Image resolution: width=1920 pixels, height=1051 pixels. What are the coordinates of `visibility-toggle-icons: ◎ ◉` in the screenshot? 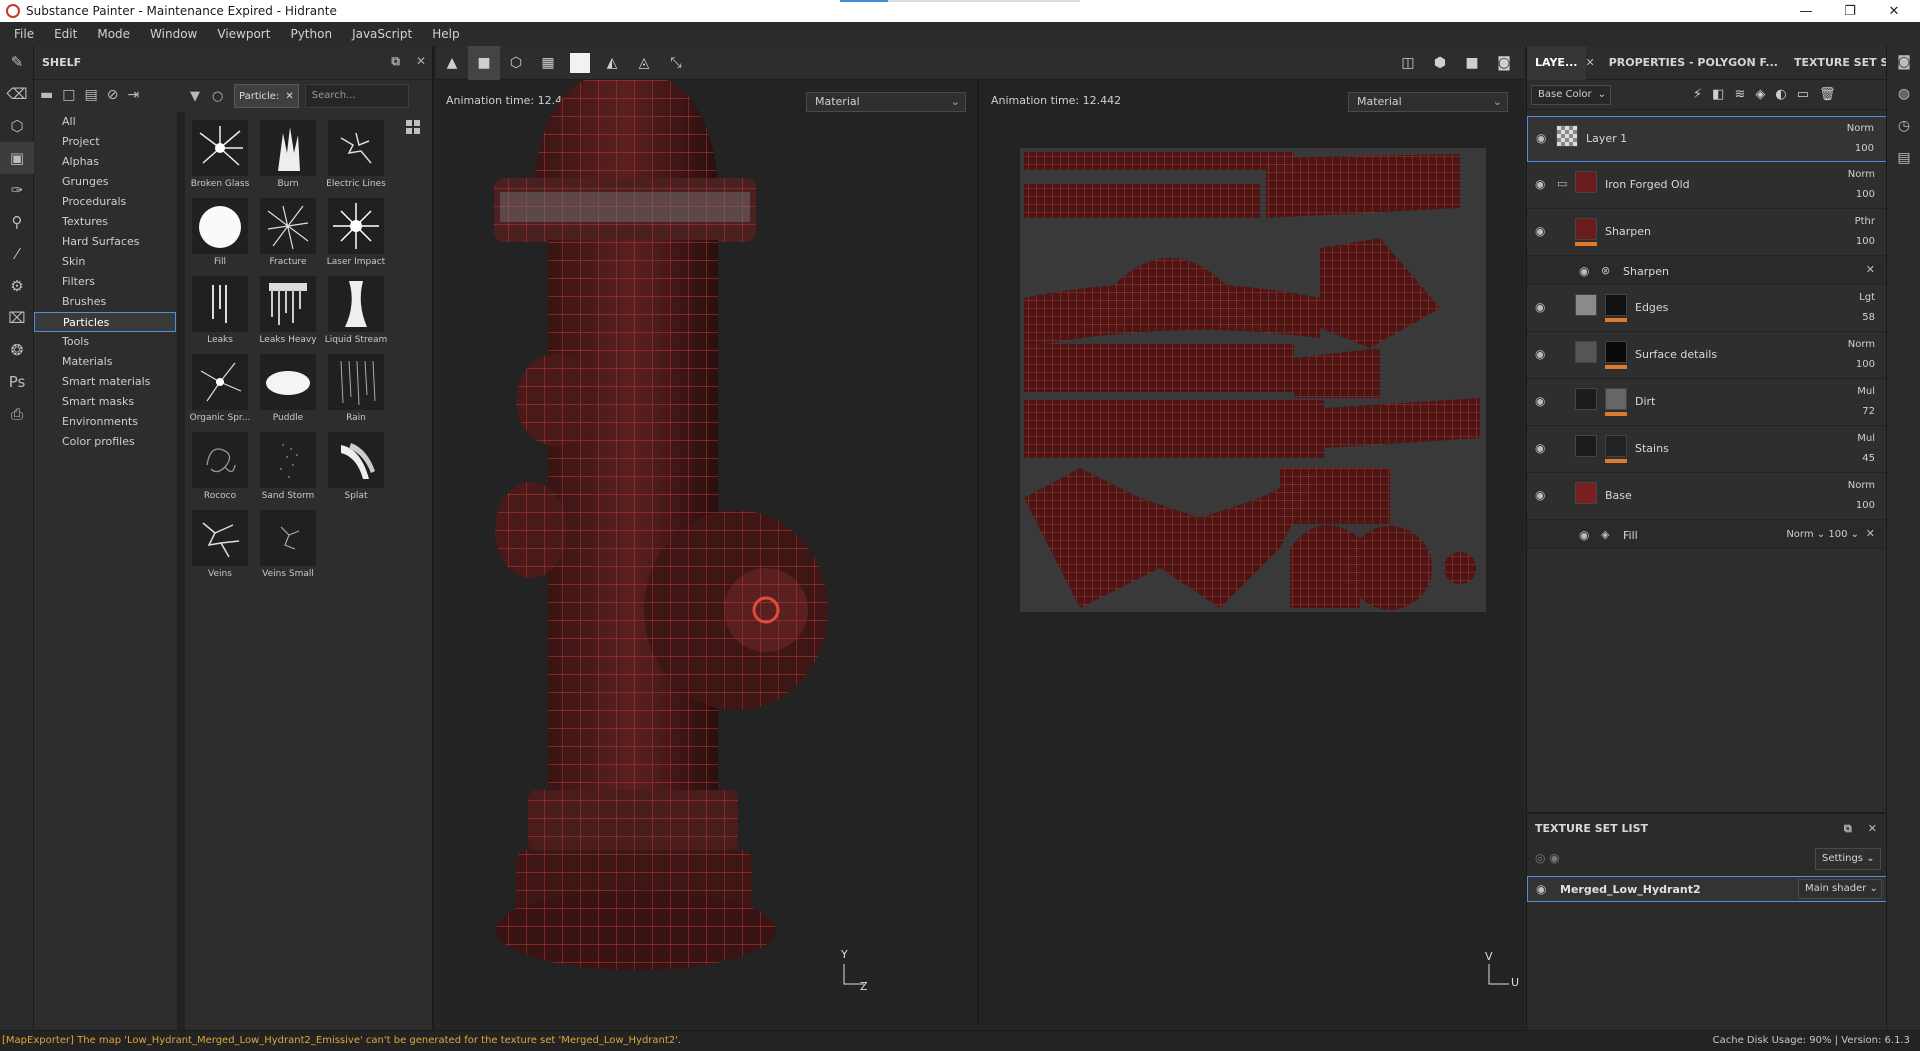 It's located at (1547, 858).